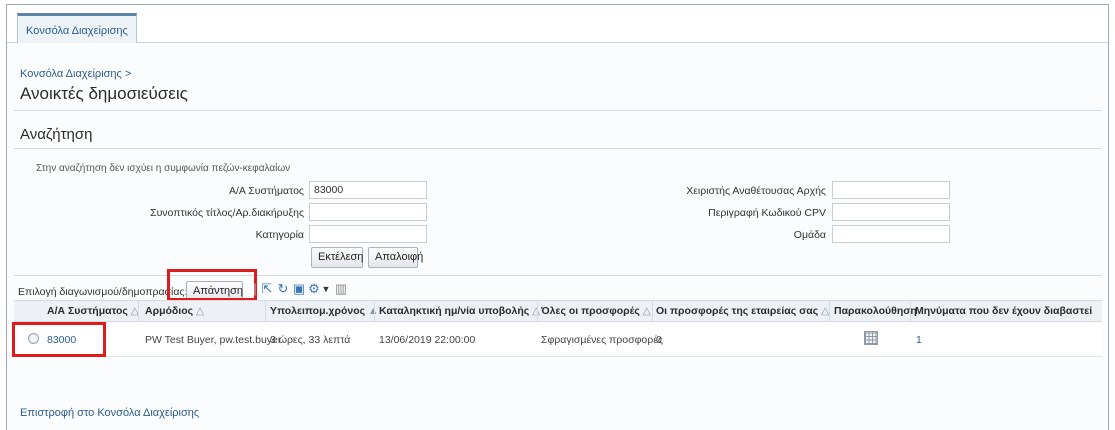 The height and width of the screenshot is (430, 1115). Describe the element at coordinates (395, 257) in the screenshot. I see `clear-button: Απαλοιφή` at that location.